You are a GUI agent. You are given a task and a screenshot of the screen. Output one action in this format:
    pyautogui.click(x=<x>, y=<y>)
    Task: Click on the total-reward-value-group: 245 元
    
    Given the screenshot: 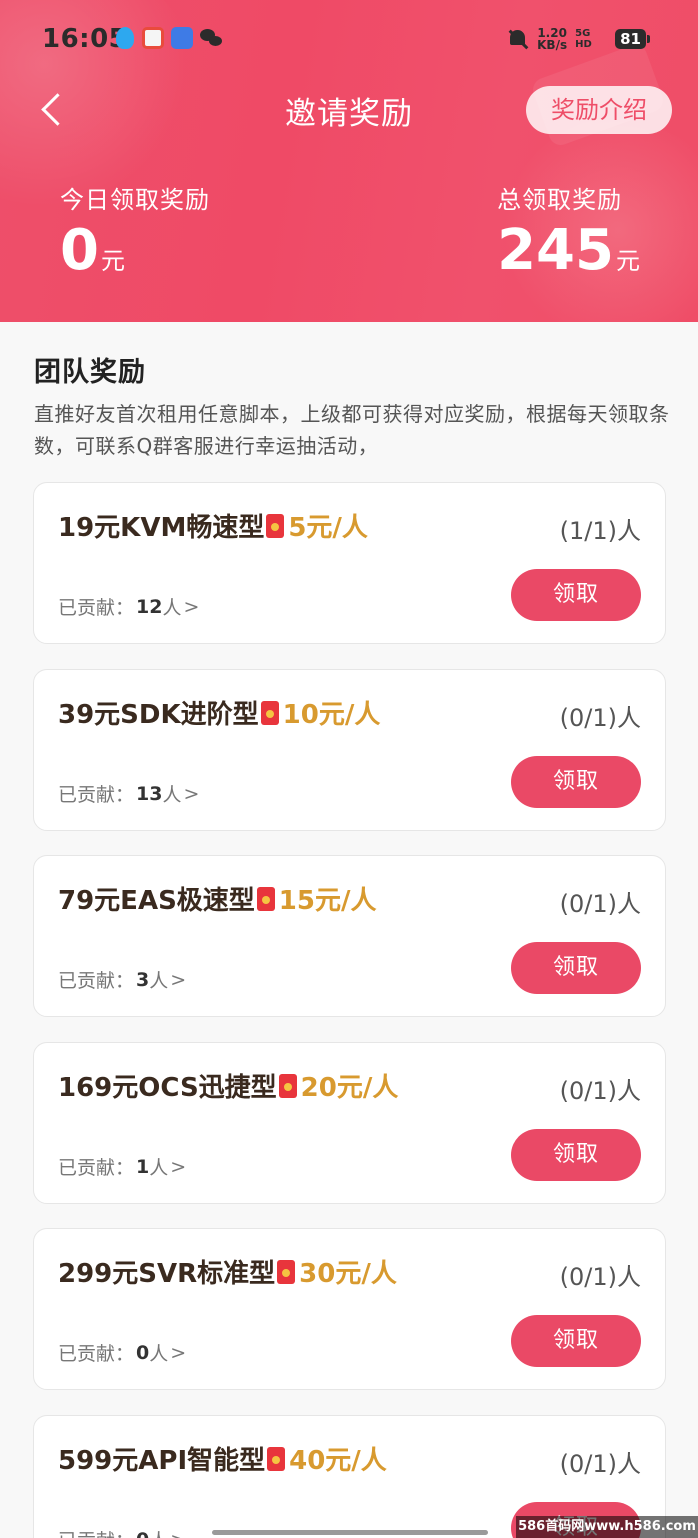 What is the action you would take?
    pyautogui.click(x=568, y=251)
    